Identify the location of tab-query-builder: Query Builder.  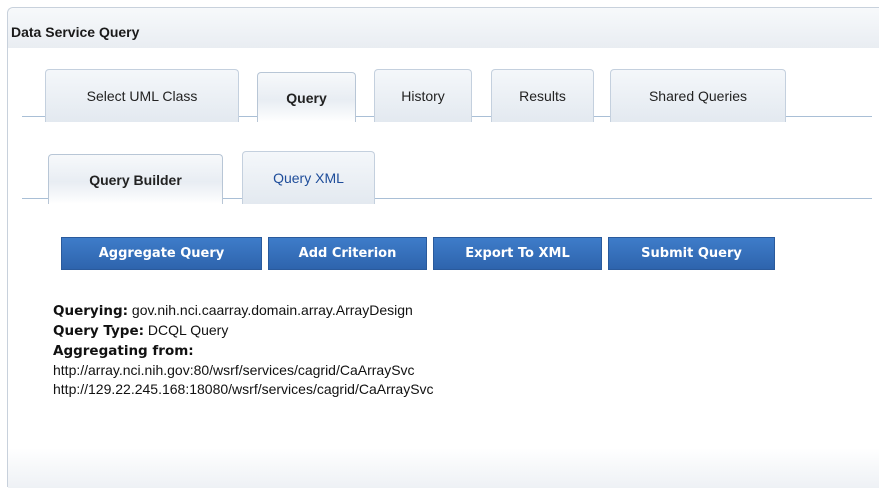
(135, 179).